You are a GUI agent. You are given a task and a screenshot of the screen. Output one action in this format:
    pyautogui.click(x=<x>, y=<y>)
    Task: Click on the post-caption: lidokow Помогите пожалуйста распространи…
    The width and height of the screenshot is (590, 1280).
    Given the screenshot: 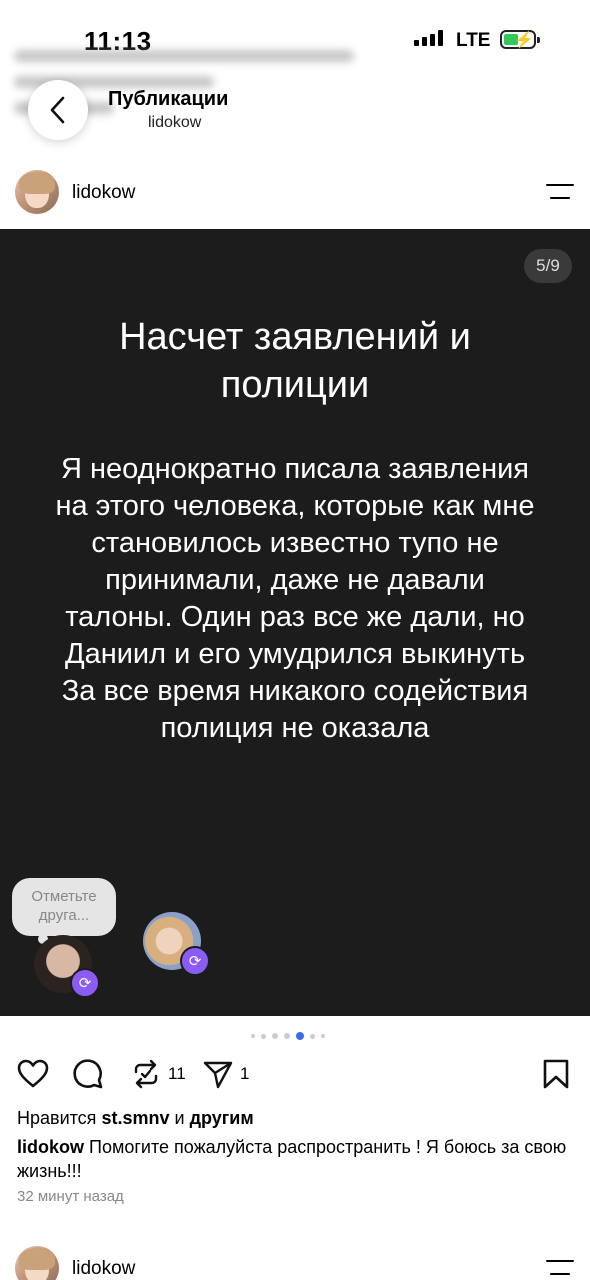 What is the action you would take?
    pyautogui.click(x=297, y=1159)
    